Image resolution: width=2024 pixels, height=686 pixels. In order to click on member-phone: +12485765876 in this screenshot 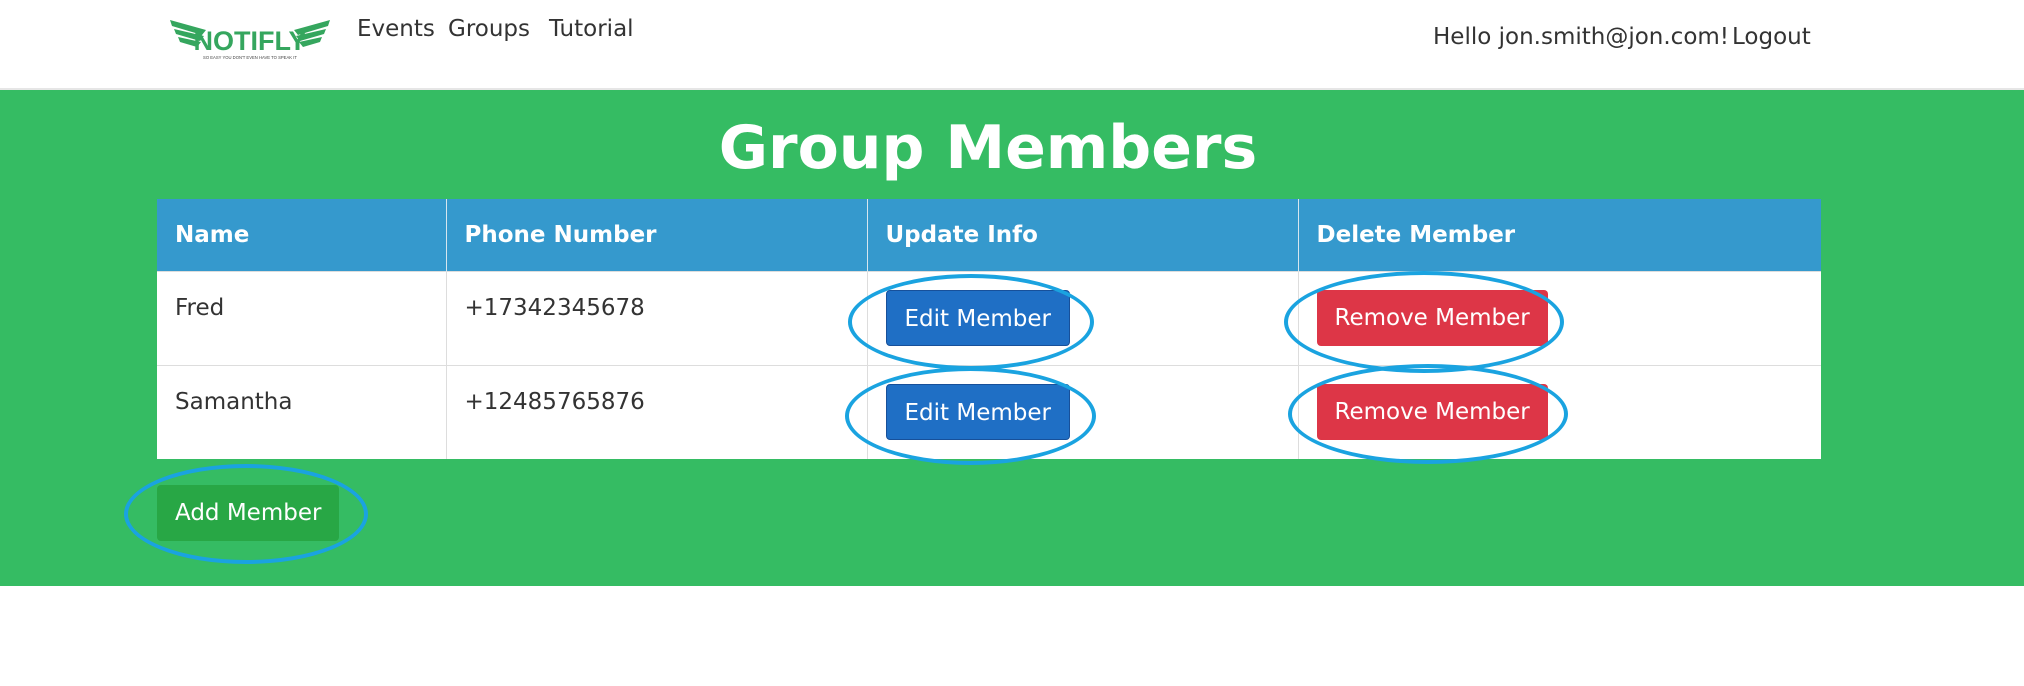, I will do `click(554, 402)`.